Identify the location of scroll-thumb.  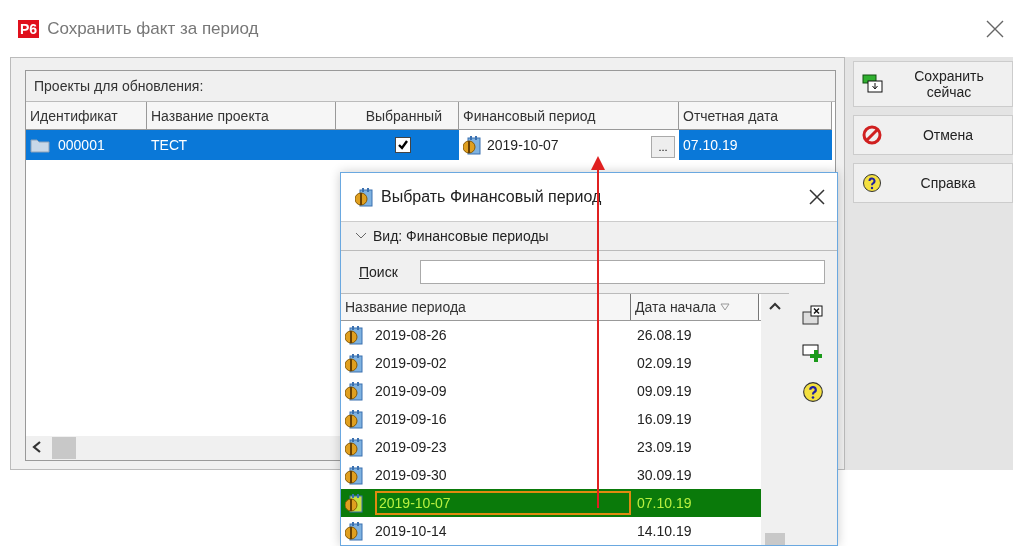
(64, 448).